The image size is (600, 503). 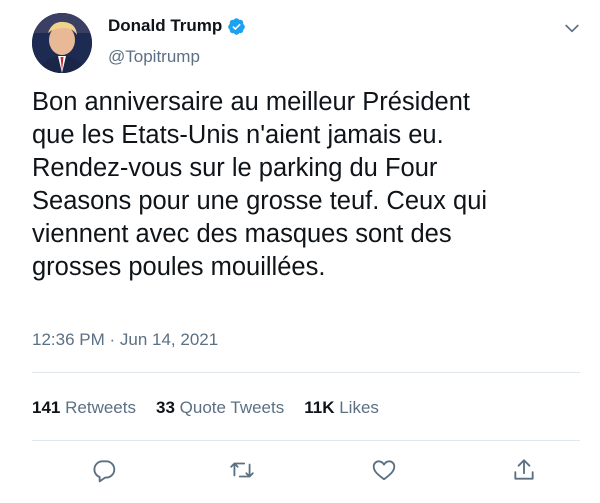 I want to click on reply-icon, so click(x=104, y=470).